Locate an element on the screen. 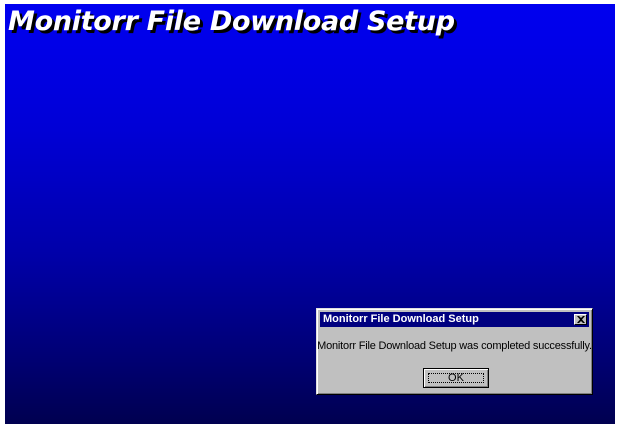  dialog-title: Monitorr File Download Setup is located at coordinates (401, 319).